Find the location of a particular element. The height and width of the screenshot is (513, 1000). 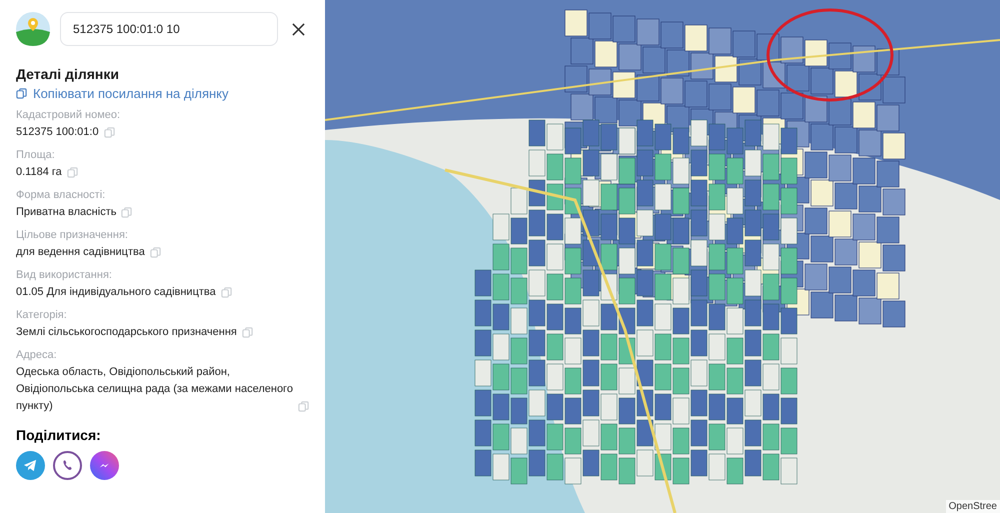

field-label: Цільове призначення: is located at coordinates (72, 235).